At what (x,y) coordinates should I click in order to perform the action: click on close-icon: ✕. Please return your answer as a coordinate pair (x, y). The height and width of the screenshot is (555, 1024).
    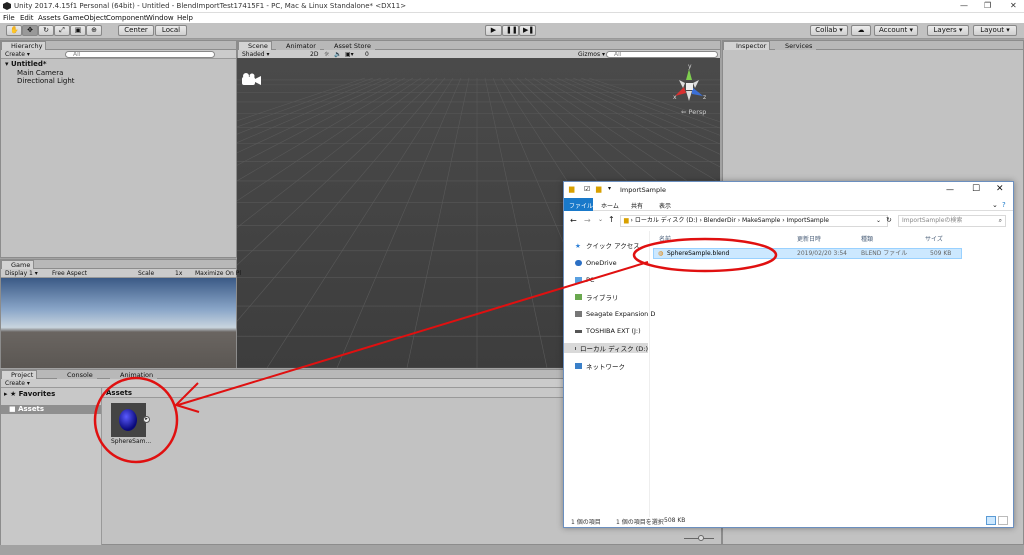
    Looking at the image, I should click on (1013, 5).